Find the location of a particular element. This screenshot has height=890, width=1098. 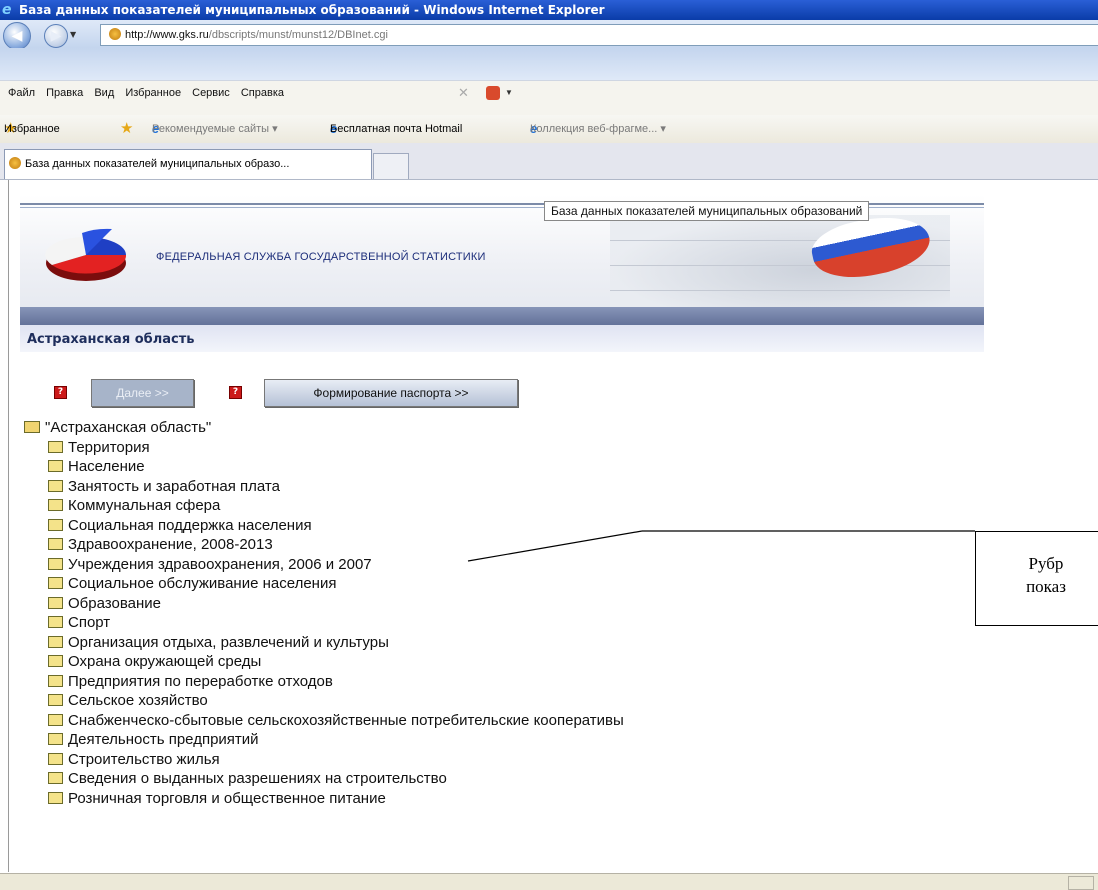

tree-item-label: Образование is located at coordinates (114, 603).